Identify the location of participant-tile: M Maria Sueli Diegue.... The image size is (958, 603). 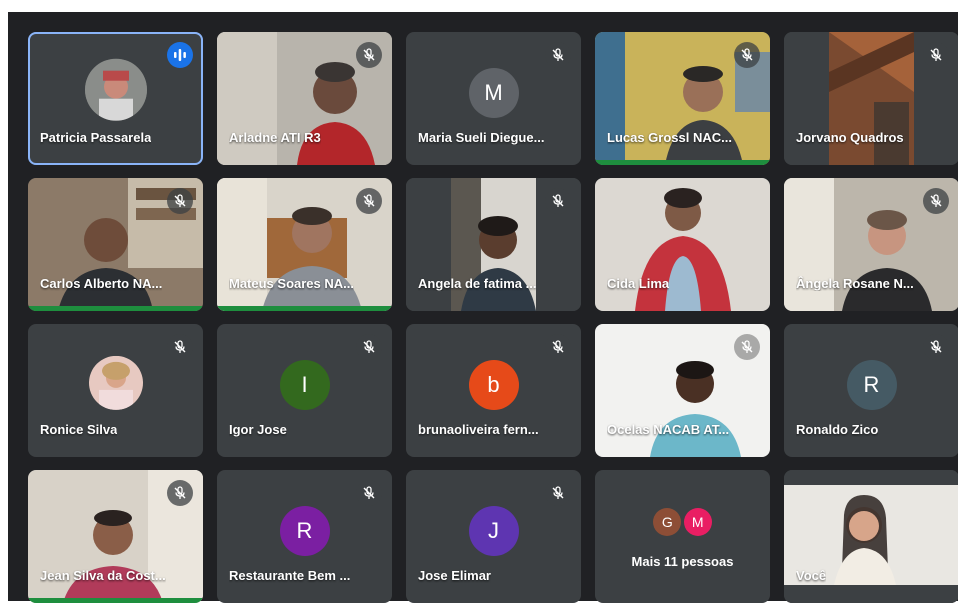
(493, 98).